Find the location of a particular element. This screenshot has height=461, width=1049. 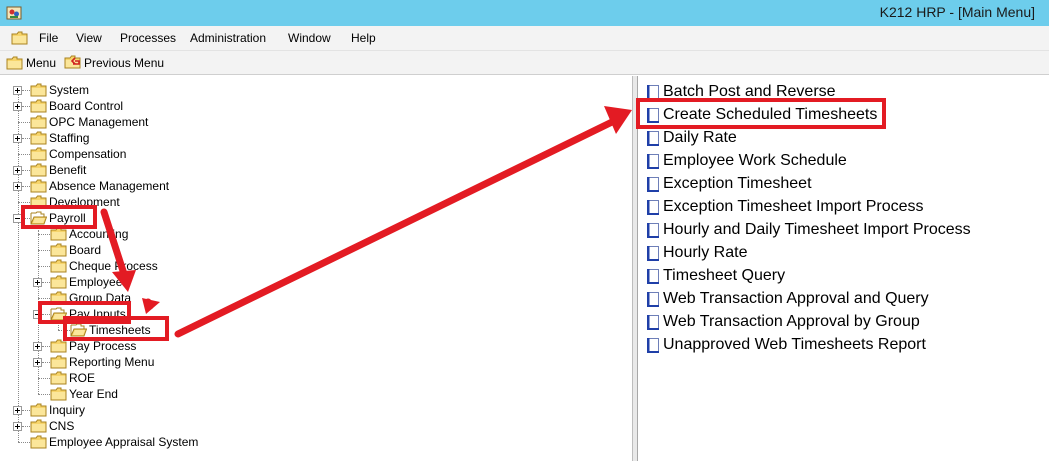

tree-node-group-data: Group Data is located at coordinates (233, 298).